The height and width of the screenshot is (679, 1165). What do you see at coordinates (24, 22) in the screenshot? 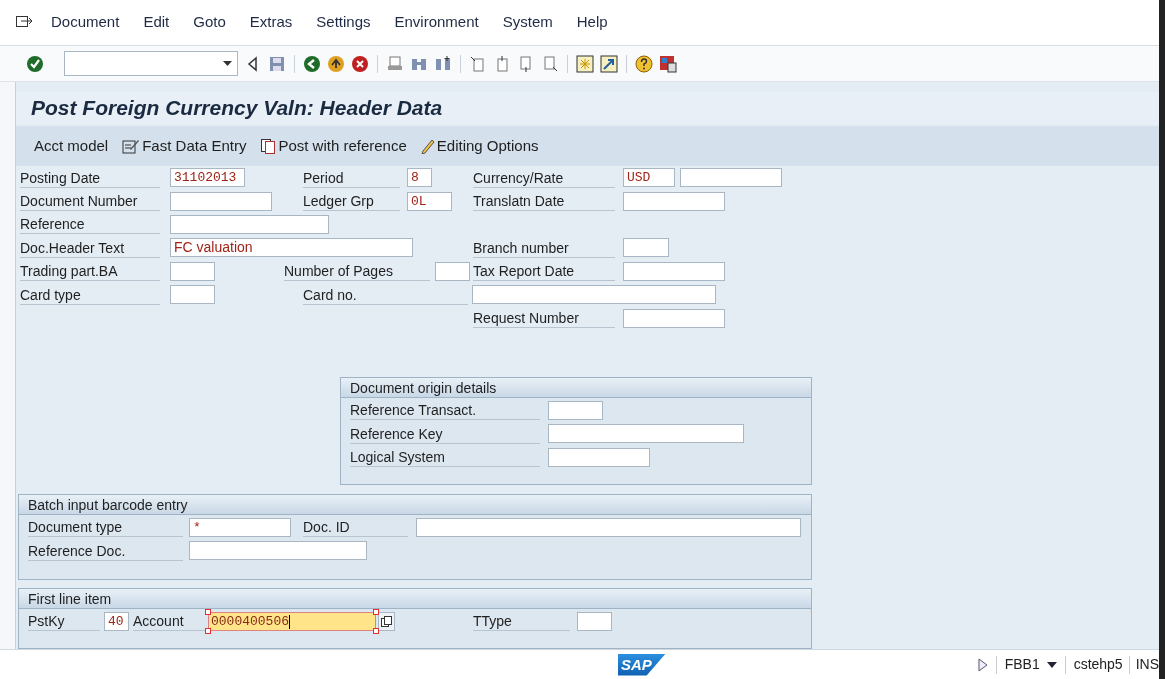
I see `menu-icon` at bounding box center [24, 22].